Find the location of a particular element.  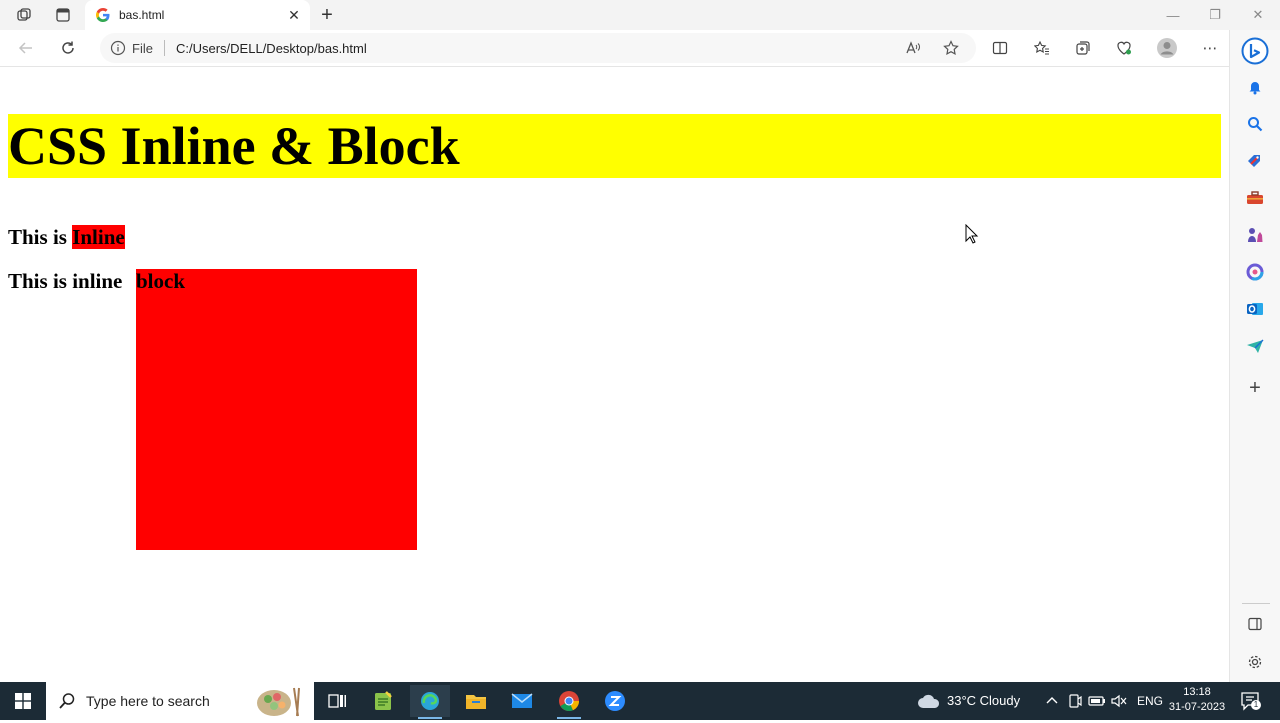

browser-essentials-icon is located at coordinates (1124, 48).